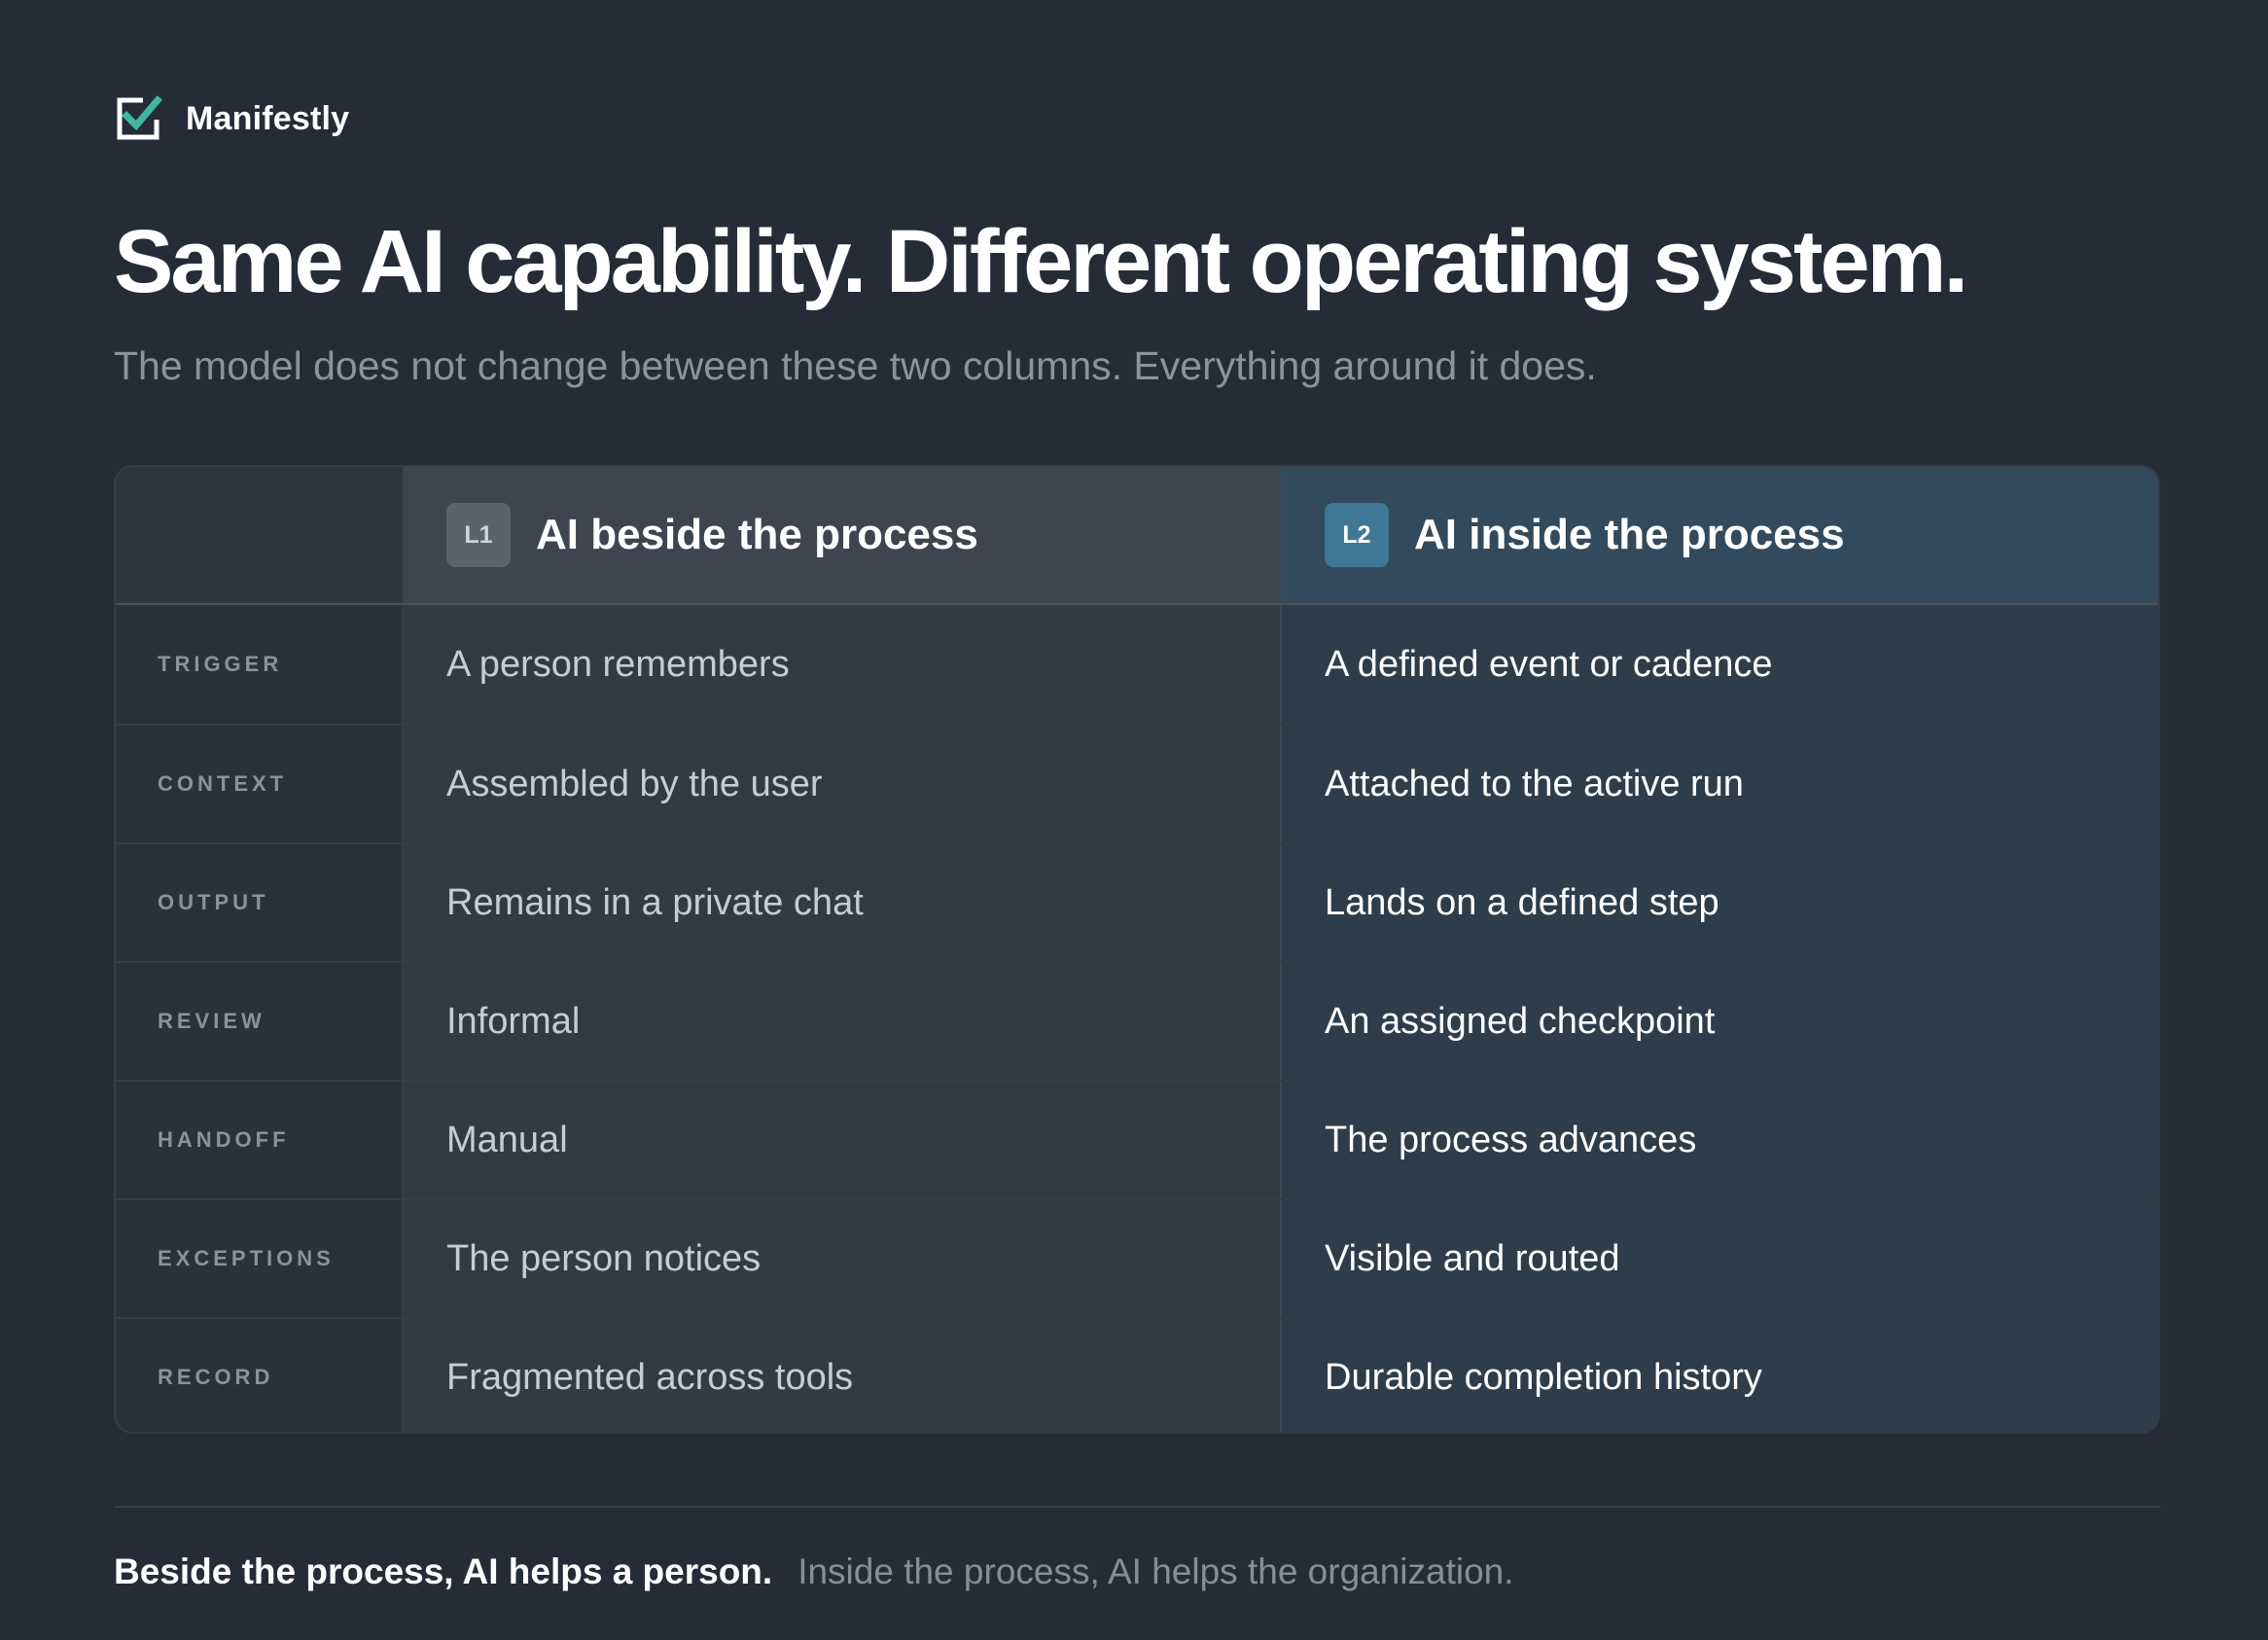  What do you see at coordinates (843, 1375) in the screenshot?
I see `l1-cell: Fragmented across tools` at bounding box center [843, 1375].